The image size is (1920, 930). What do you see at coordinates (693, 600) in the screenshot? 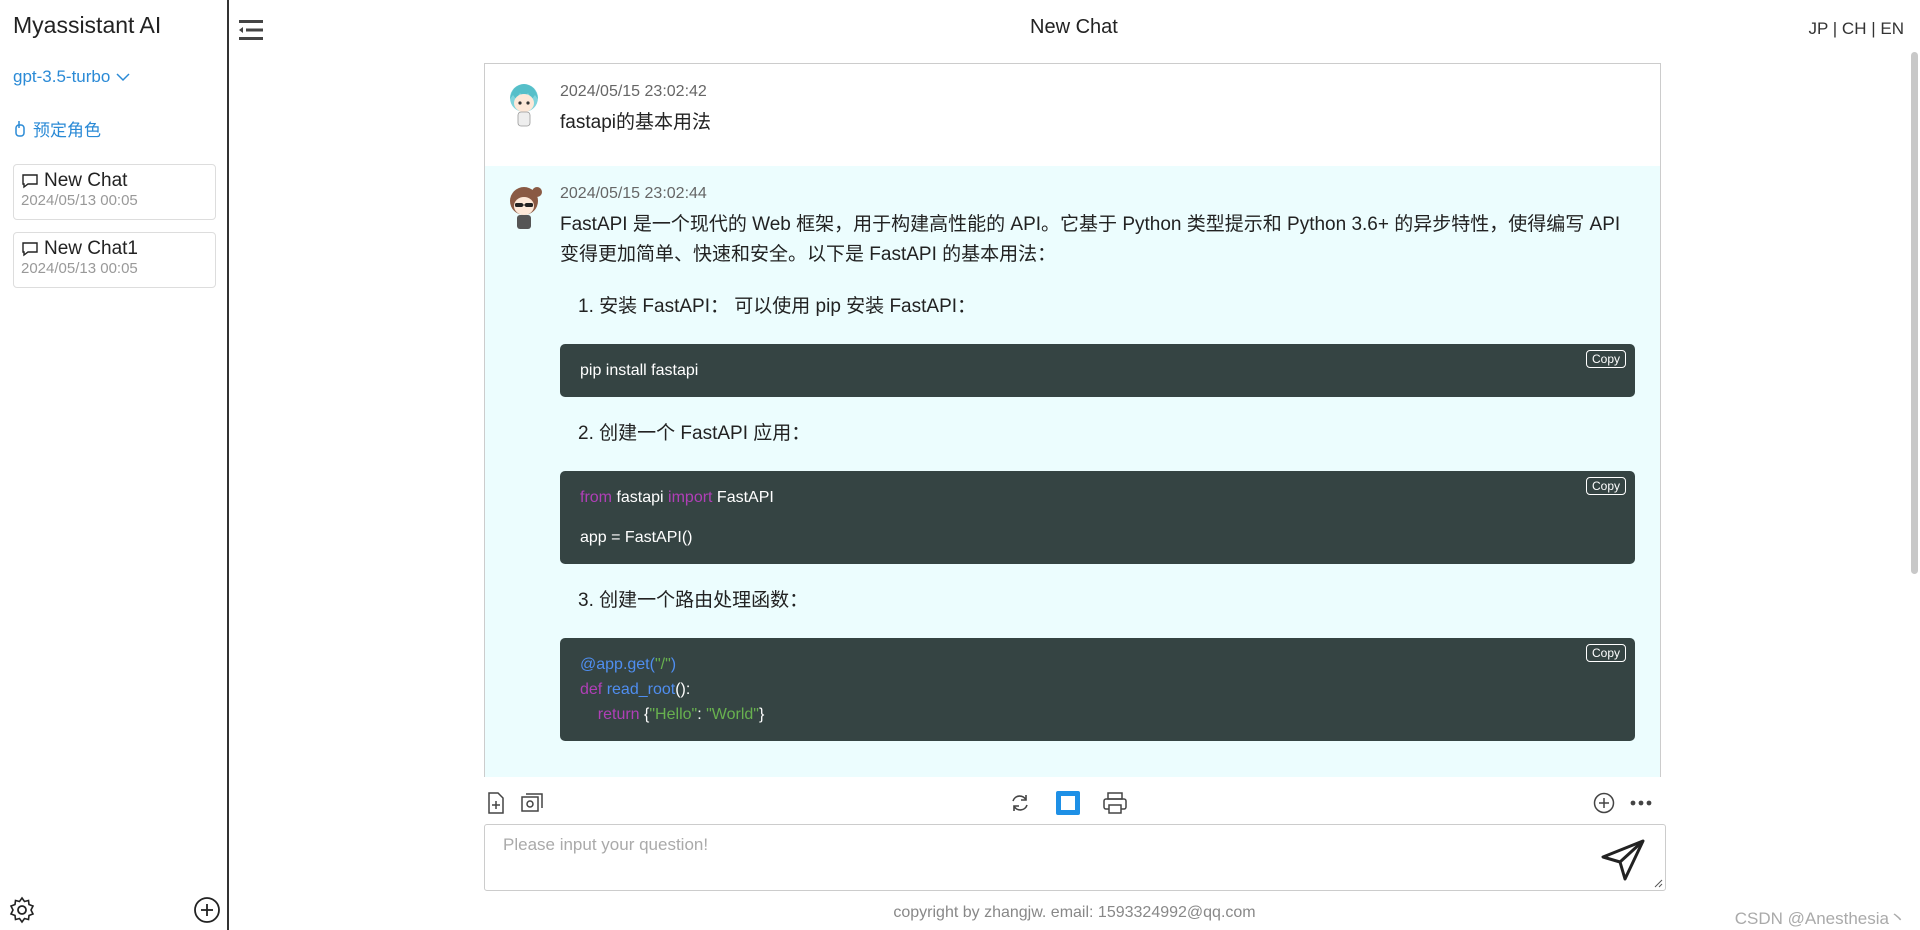
I see `step-text: 3. 创建一个路由处理函数：` at bounding box center [693, 600].